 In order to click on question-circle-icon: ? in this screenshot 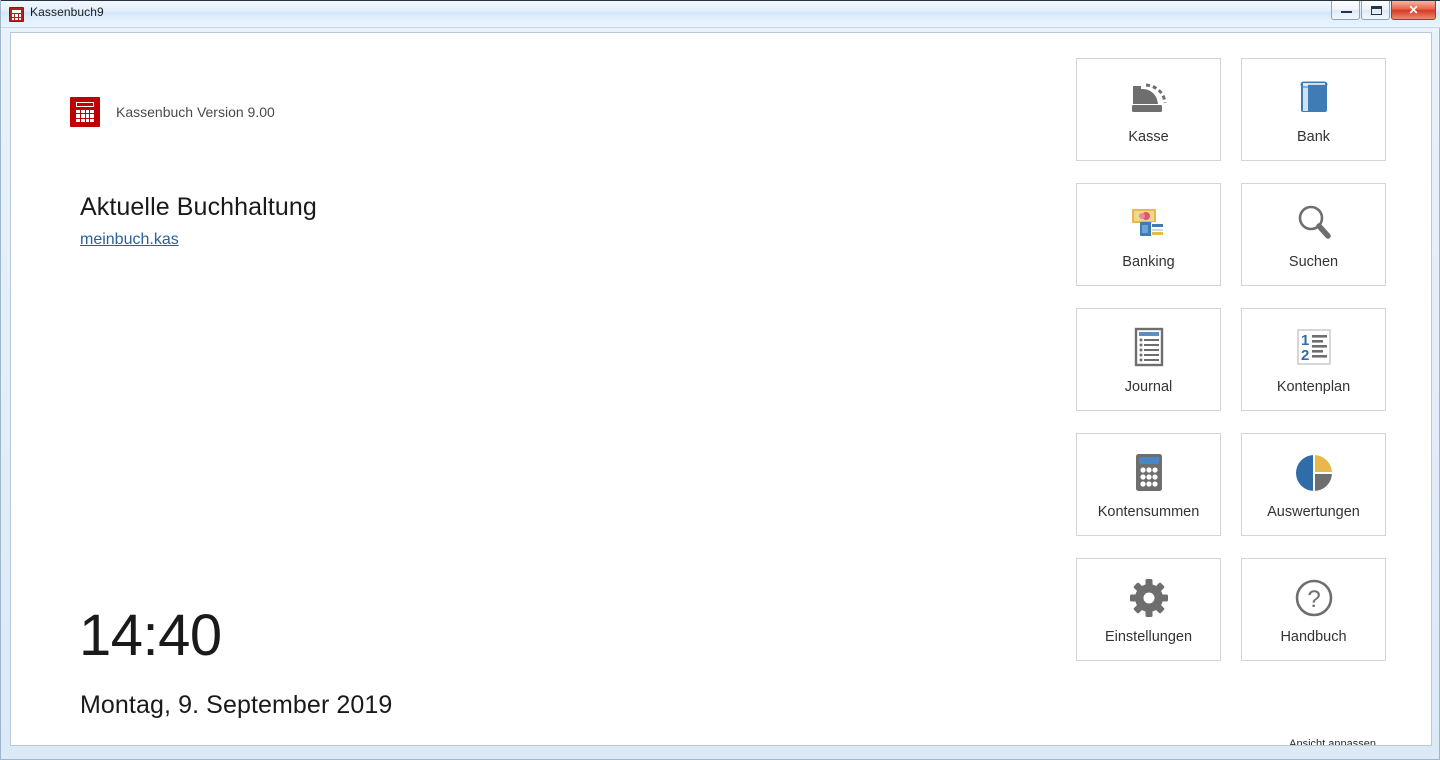, I will do `click(1314, 598)`.